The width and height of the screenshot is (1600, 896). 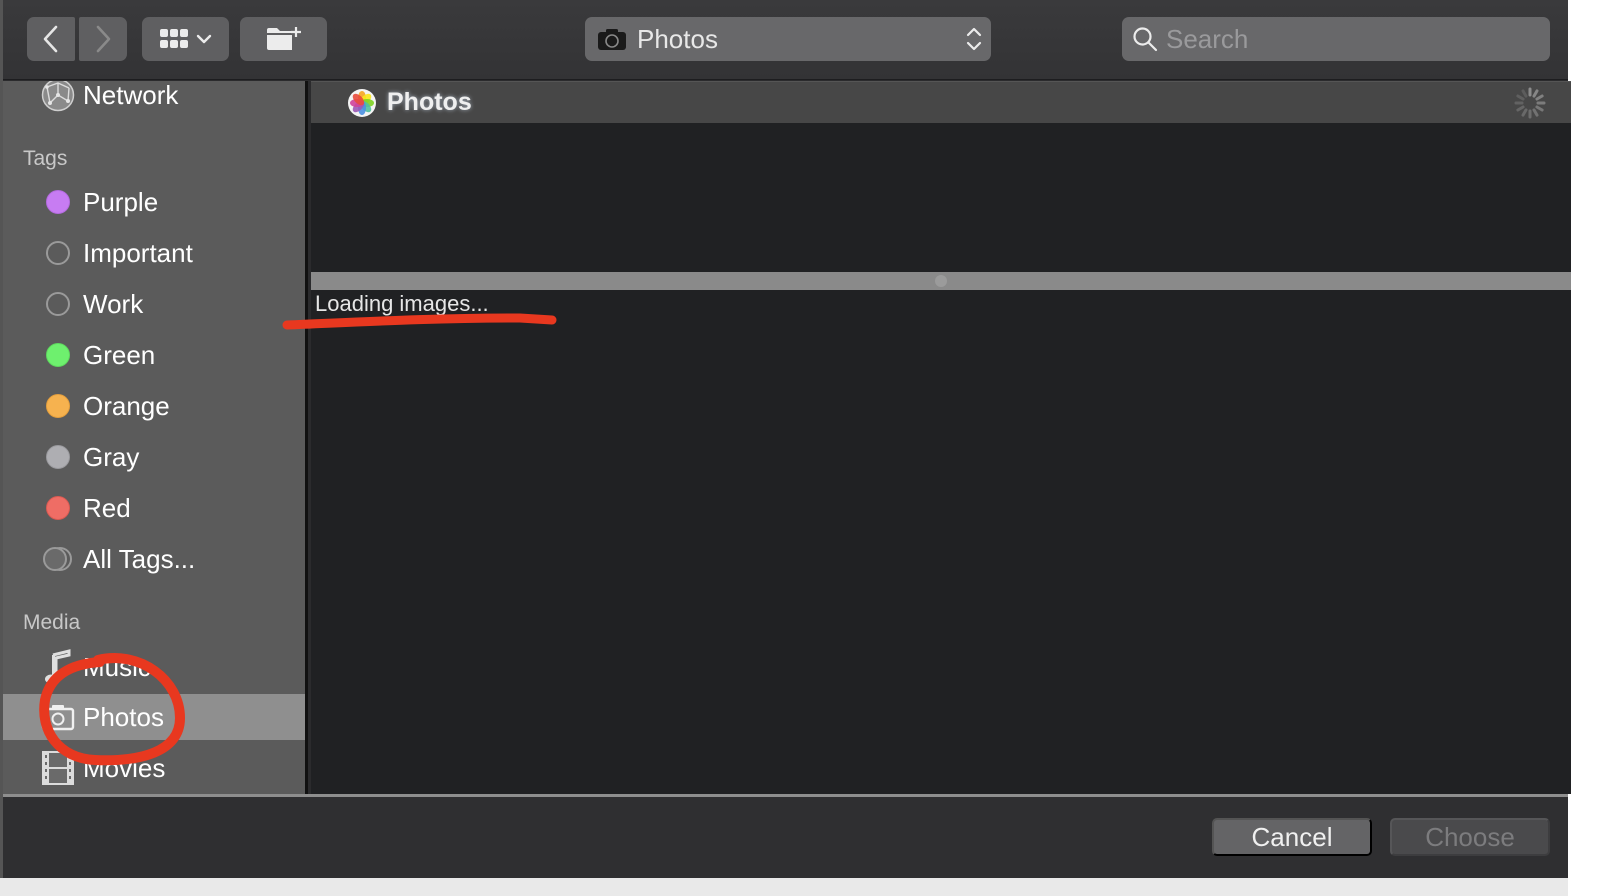 I want to click on location-dropdown: Photos, so click(x=788, y=39).